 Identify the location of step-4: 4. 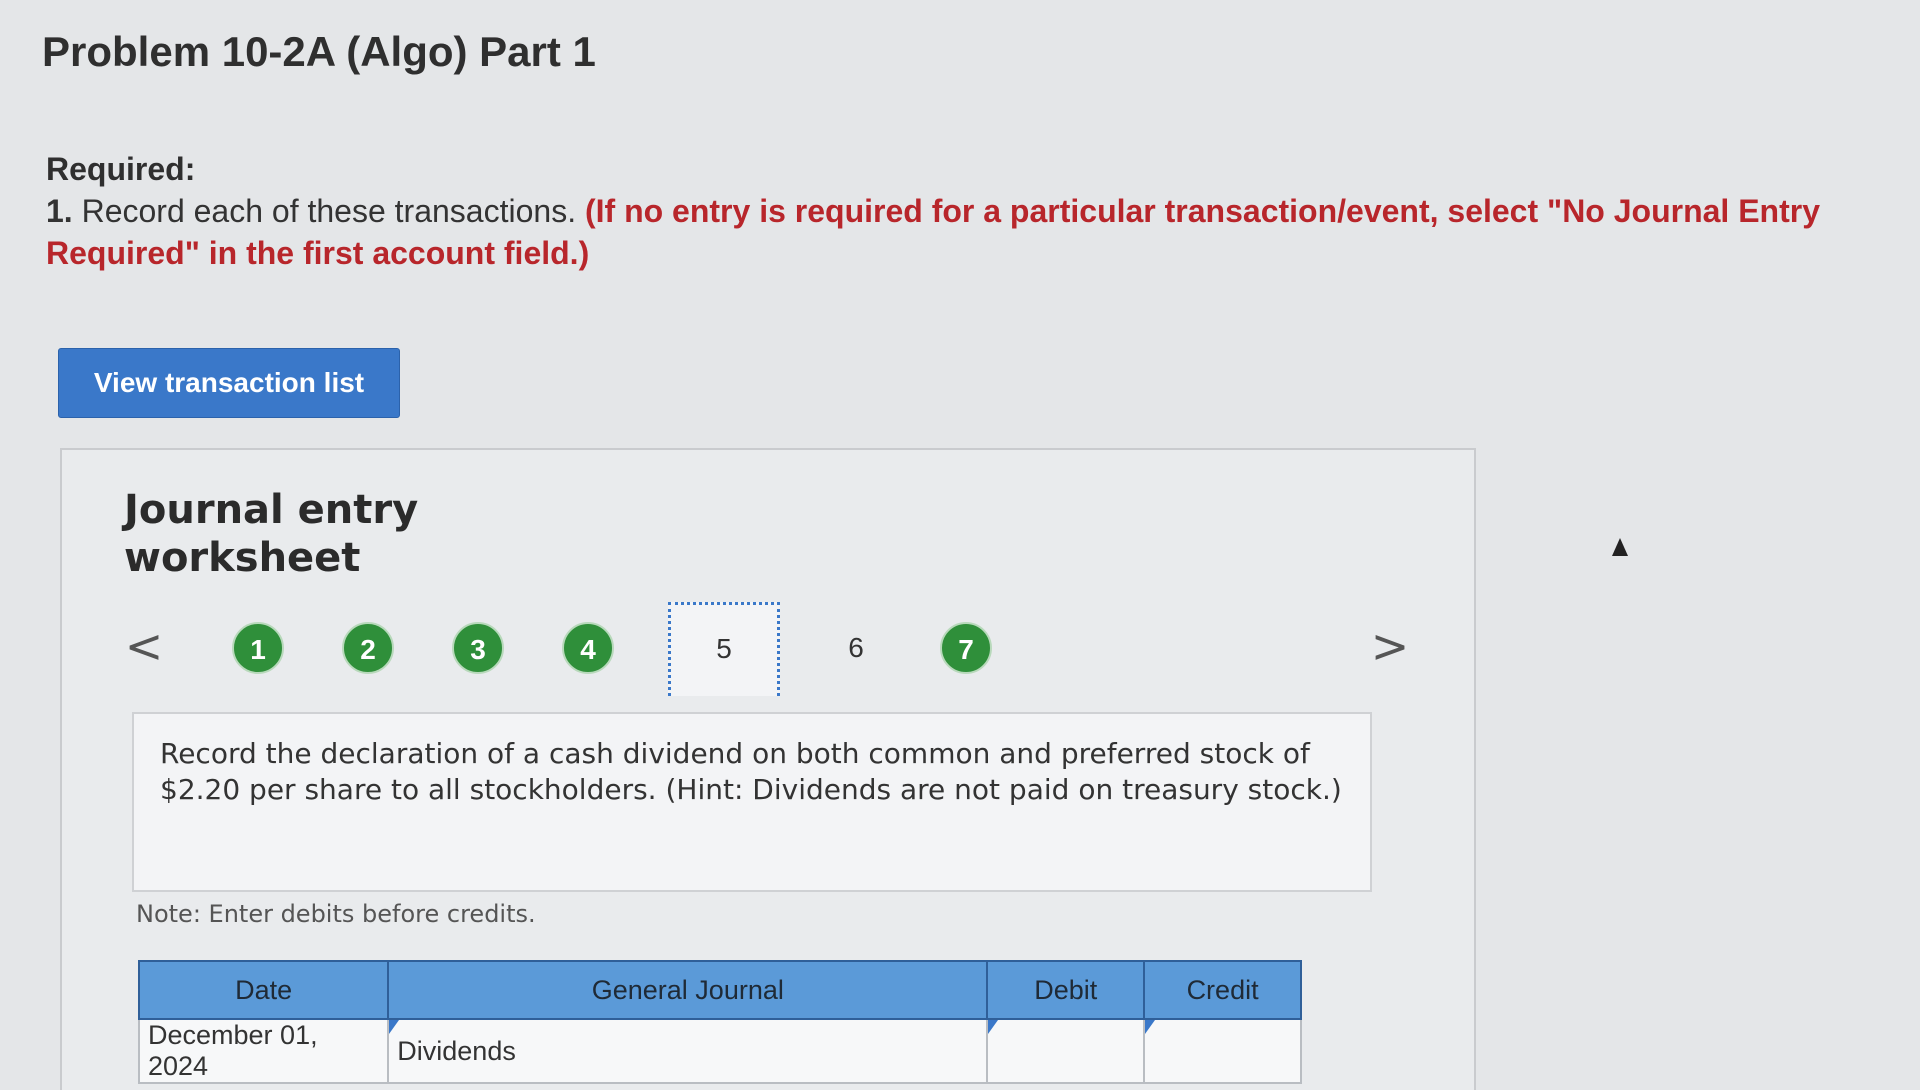
(588, 648).